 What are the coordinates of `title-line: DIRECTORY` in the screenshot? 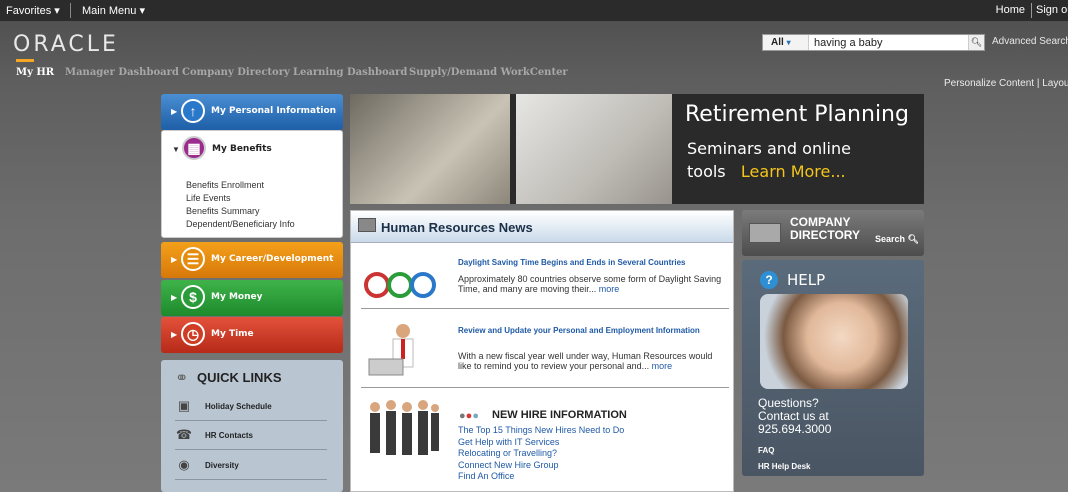 It's located at (825, 235).